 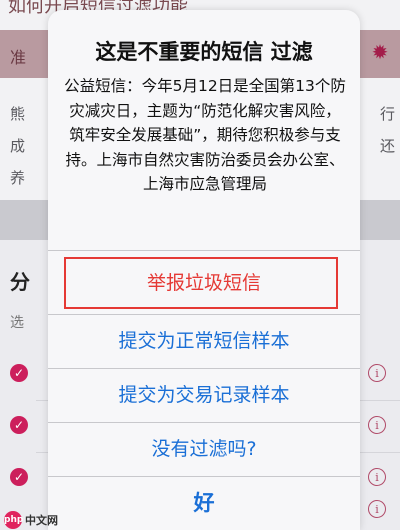 I want to click on not-filtered-button: 没有过滤吗?, so click(x=204, y=449).